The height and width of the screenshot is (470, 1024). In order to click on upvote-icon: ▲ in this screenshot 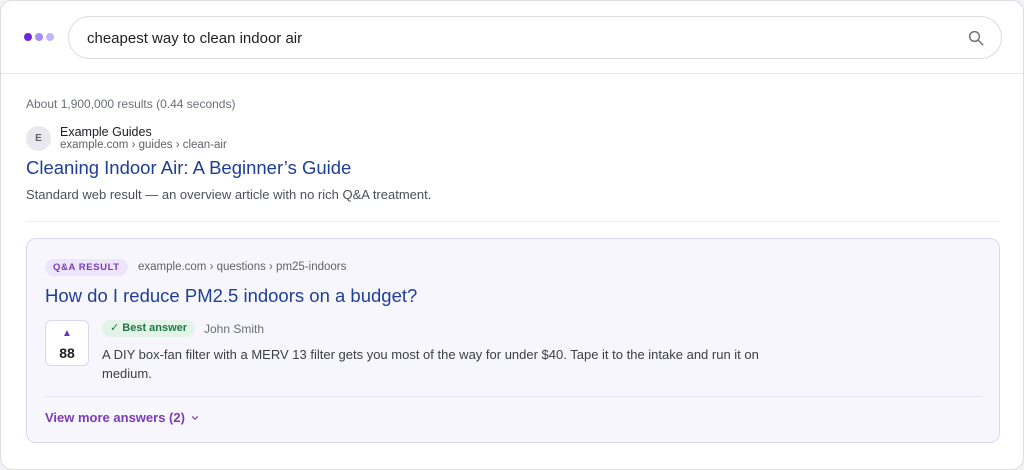, I will do `click(67, 333)`.